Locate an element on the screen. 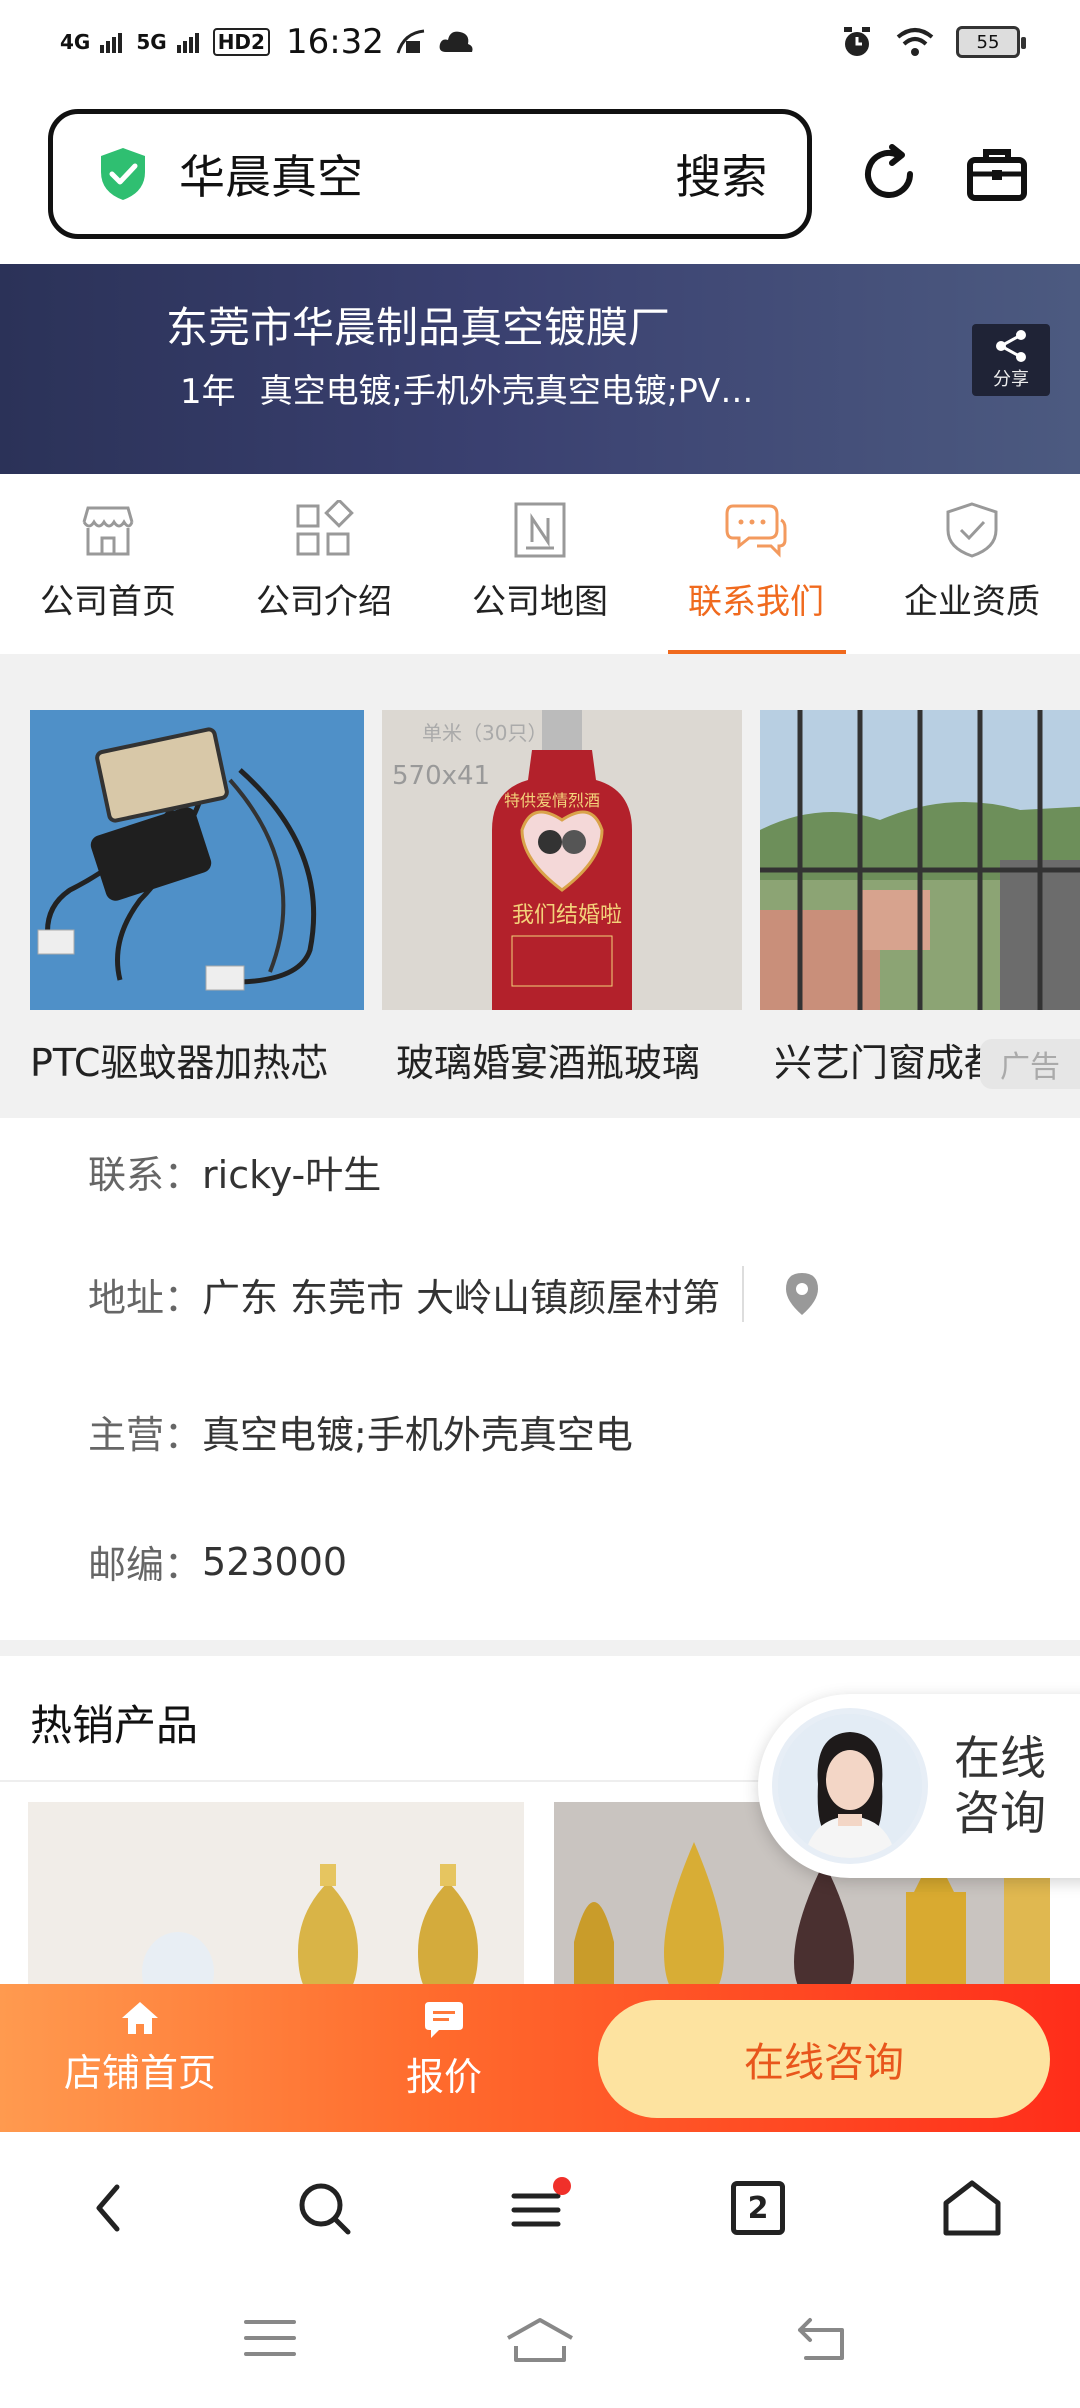 The image size is (1080, 2408). tab-company-intro: 公司介绍 is located at coordinates (324, 564).